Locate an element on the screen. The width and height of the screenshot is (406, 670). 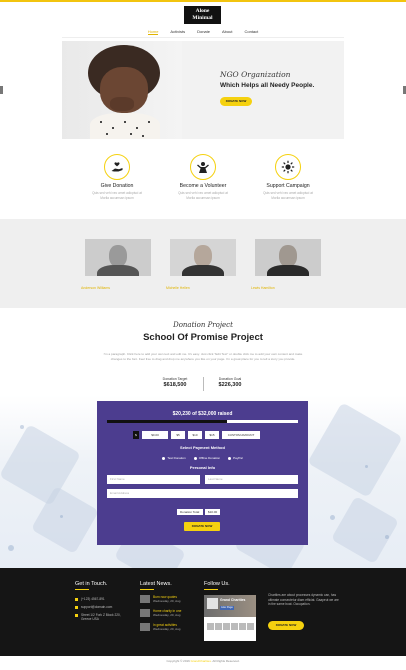
copyright-prefix: Copyright © 2016 is located at coordinates (178, 661).